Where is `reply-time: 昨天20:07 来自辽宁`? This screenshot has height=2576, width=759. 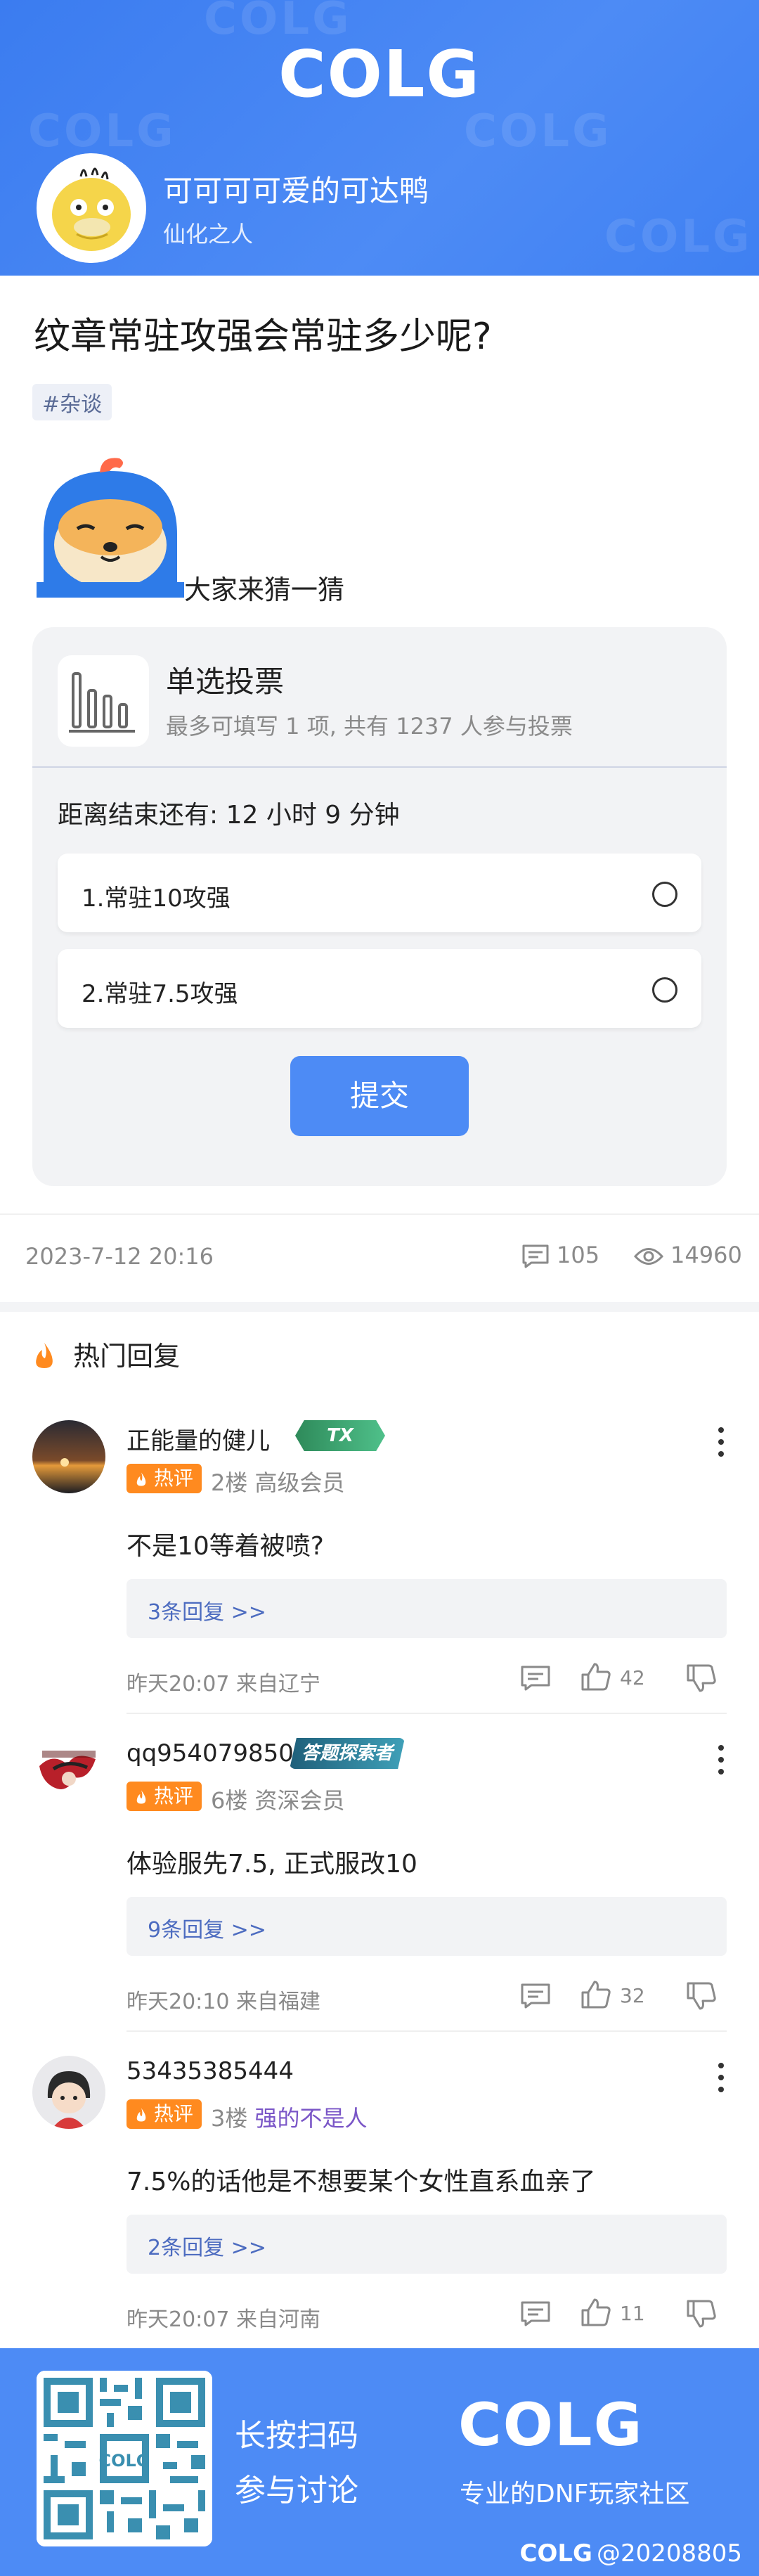
reply-time: 昨天20:07 来自辽宁 is located at coordinates (223, 1684).